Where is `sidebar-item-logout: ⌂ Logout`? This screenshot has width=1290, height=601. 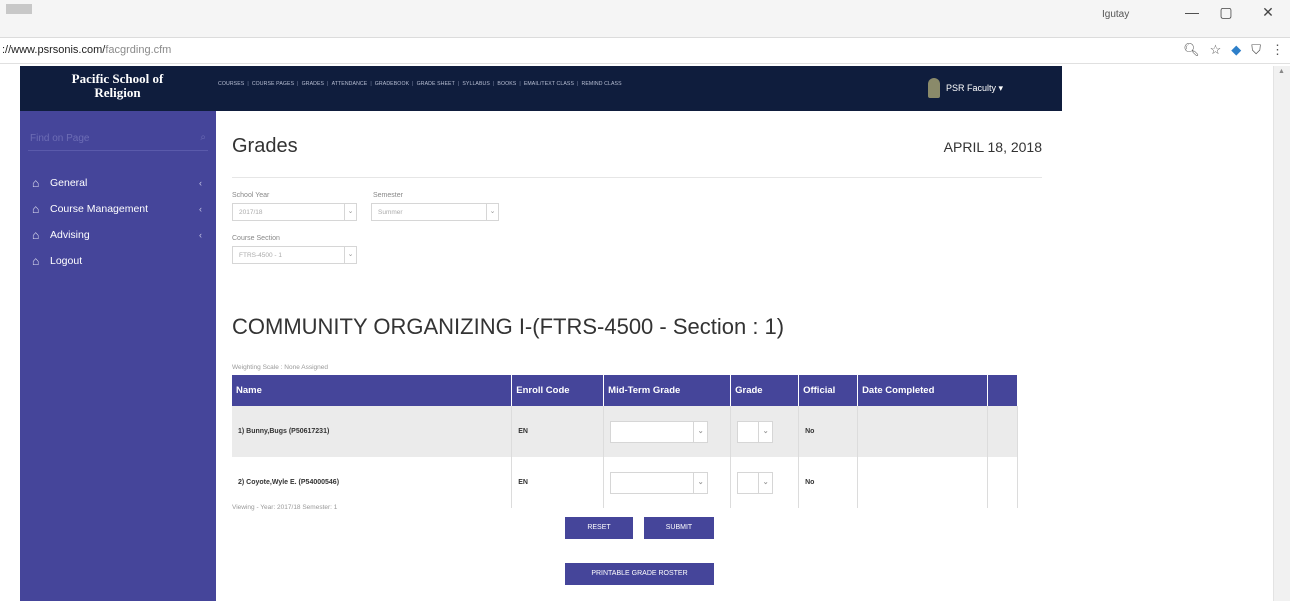 sidebar-item-logout: ⌂ Logout is located at coordinates (120, 261).